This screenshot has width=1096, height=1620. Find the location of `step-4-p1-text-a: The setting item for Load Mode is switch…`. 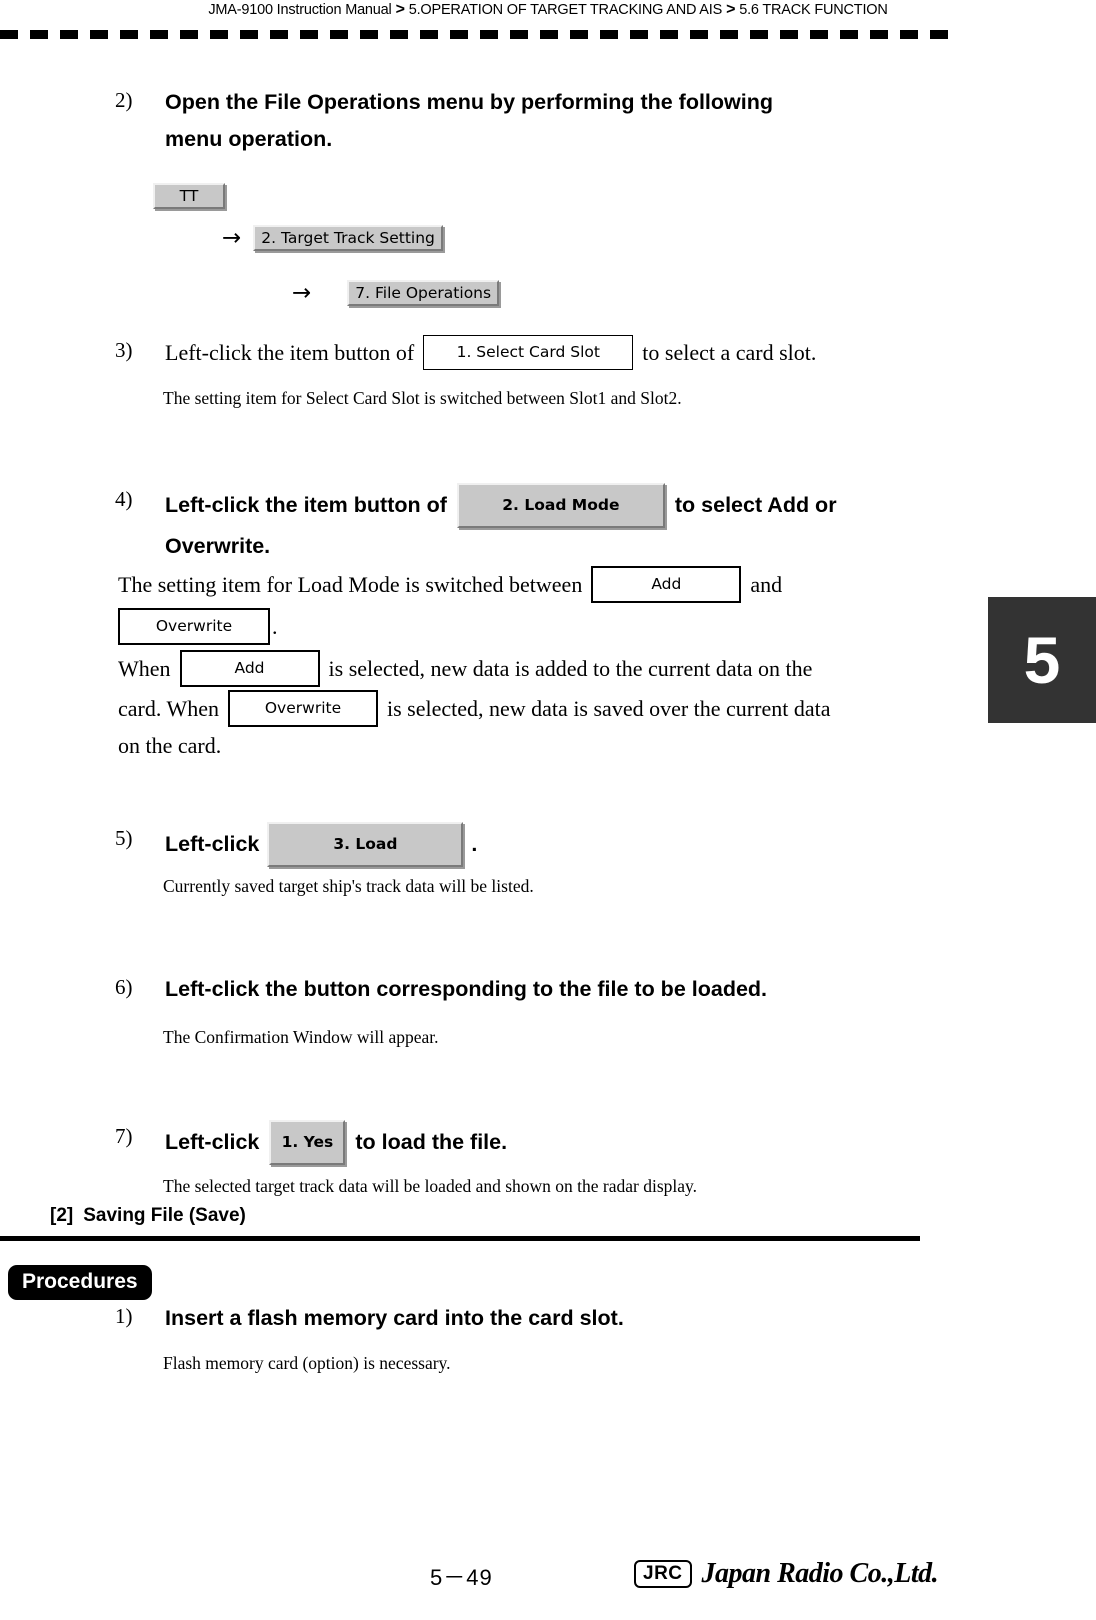

step-4-p1-text-a: The setting item for Load Mode is switch… is located at coordinates (350, 584).